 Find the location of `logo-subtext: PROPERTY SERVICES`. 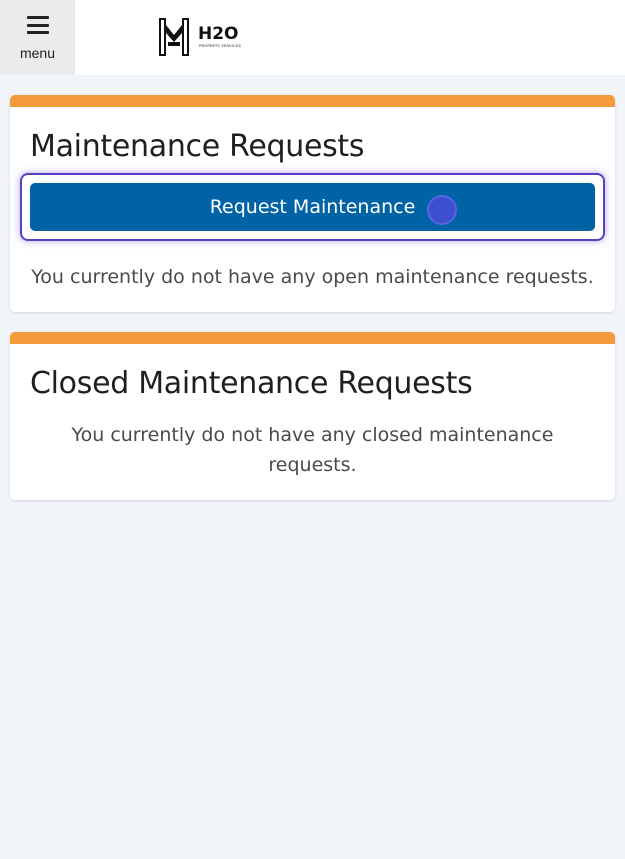

logo-subtext: PROPERTY SERVICES is located at coordinates (220, 46).